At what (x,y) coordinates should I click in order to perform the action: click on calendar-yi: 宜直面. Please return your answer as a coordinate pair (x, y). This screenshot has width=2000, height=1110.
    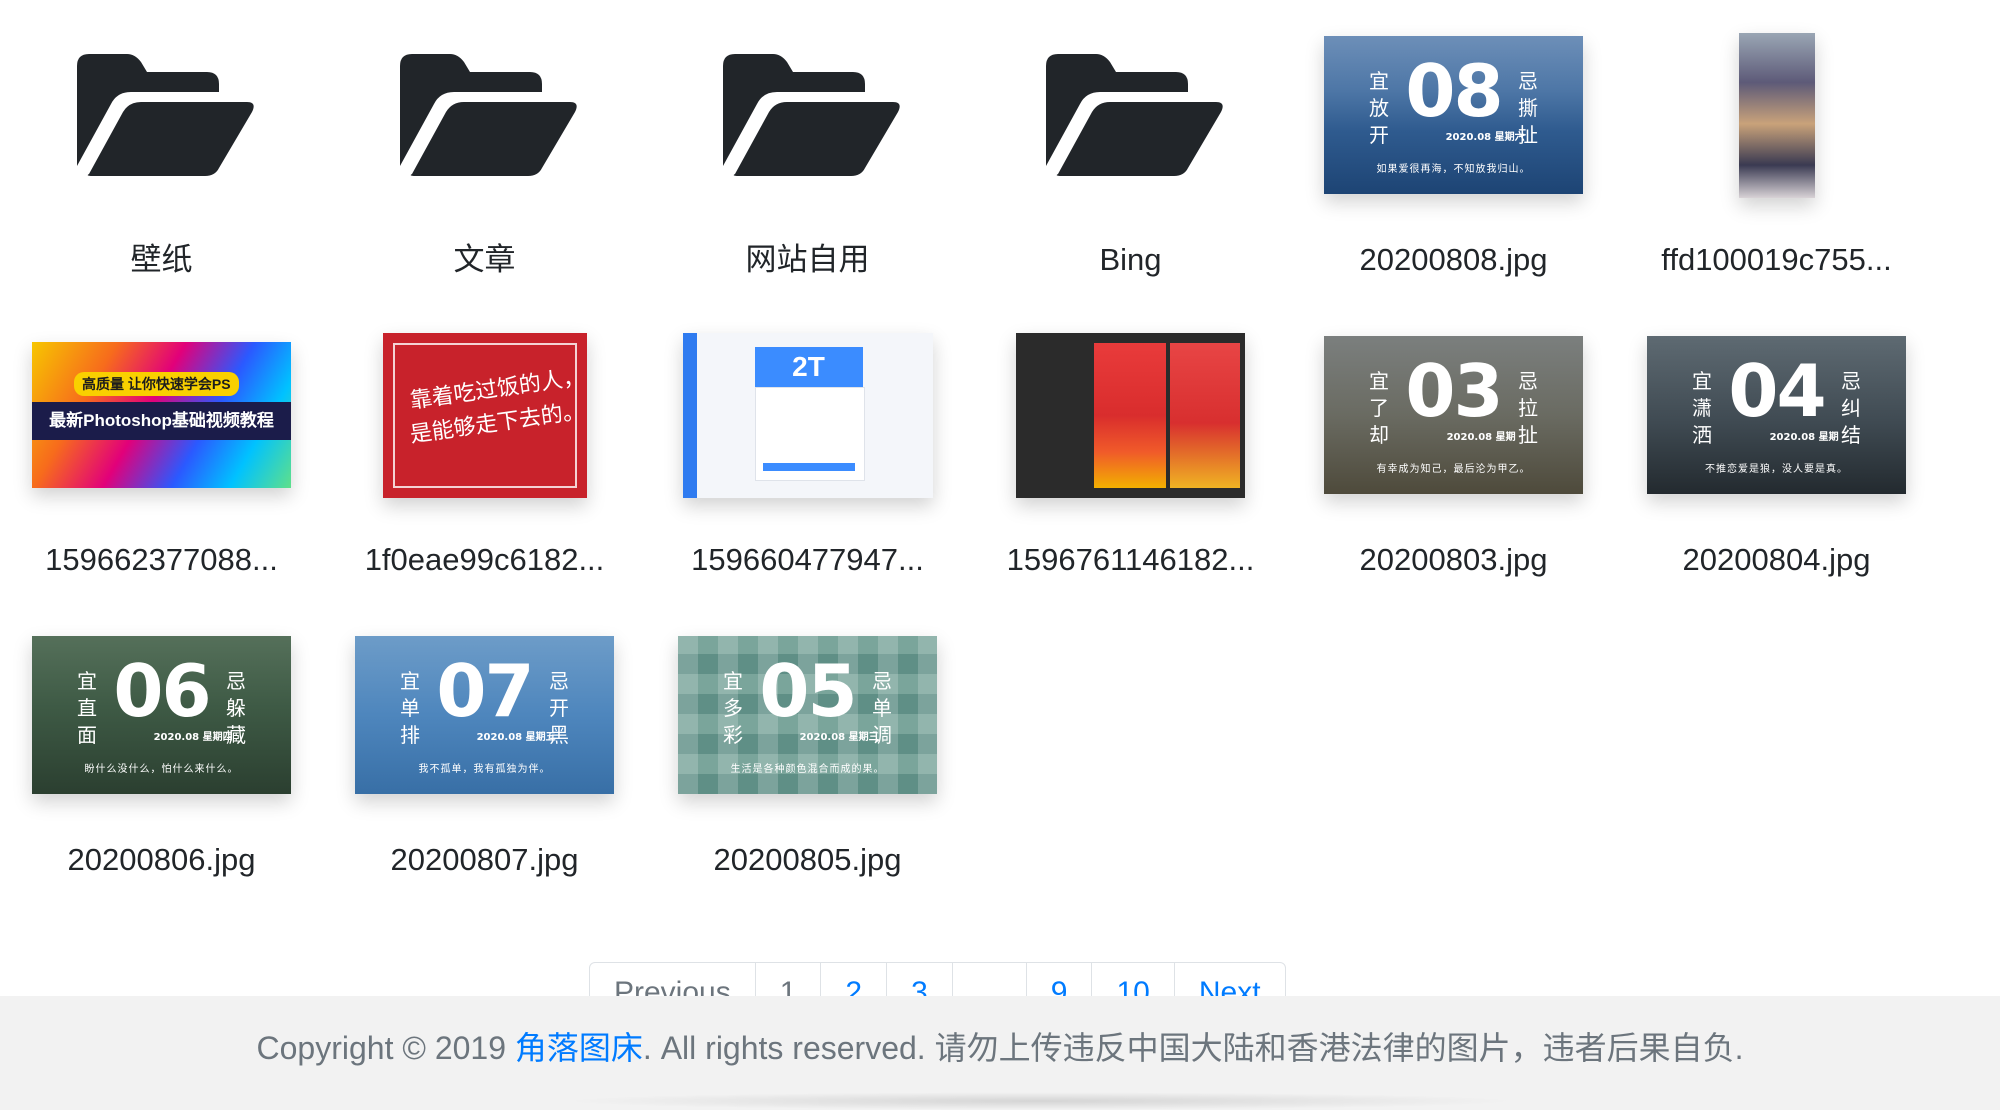
    Looking at the image, I should click on (87, 707).